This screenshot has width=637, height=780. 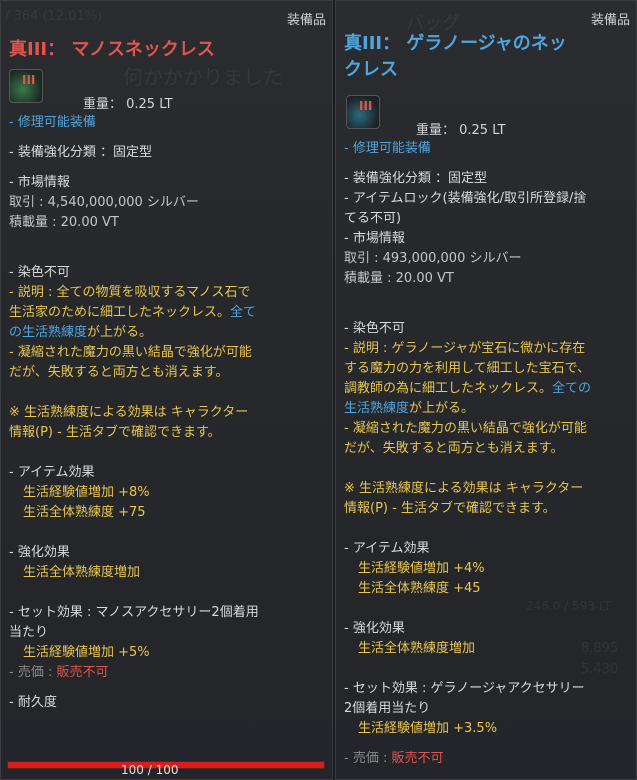 What do you see at coordinates (33, 702) in the screenshot?
I see `durability-heading: - 耐久度` at bounding box center [33, 702].